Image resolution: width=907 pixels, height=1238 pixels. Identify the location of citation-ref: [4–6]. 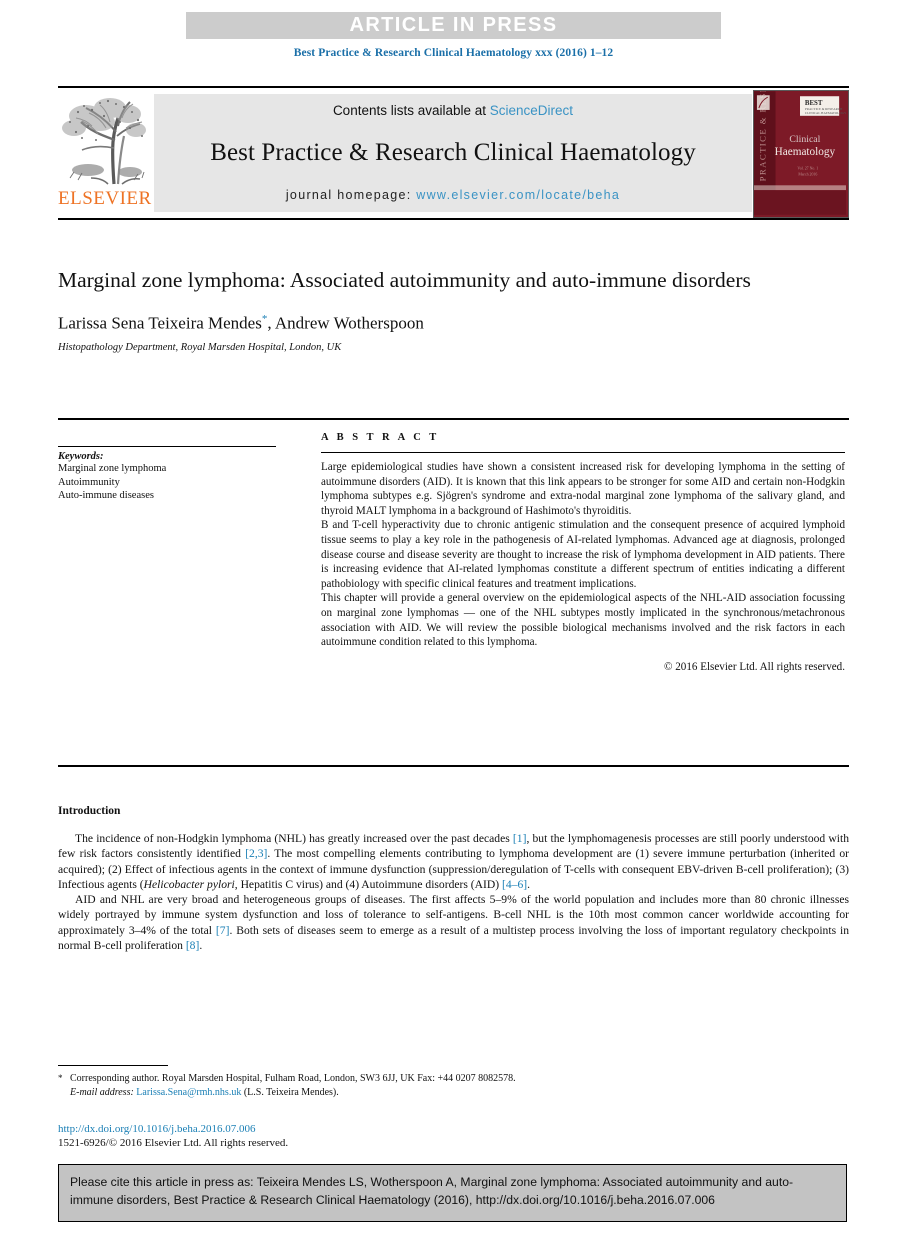
(514, 884).